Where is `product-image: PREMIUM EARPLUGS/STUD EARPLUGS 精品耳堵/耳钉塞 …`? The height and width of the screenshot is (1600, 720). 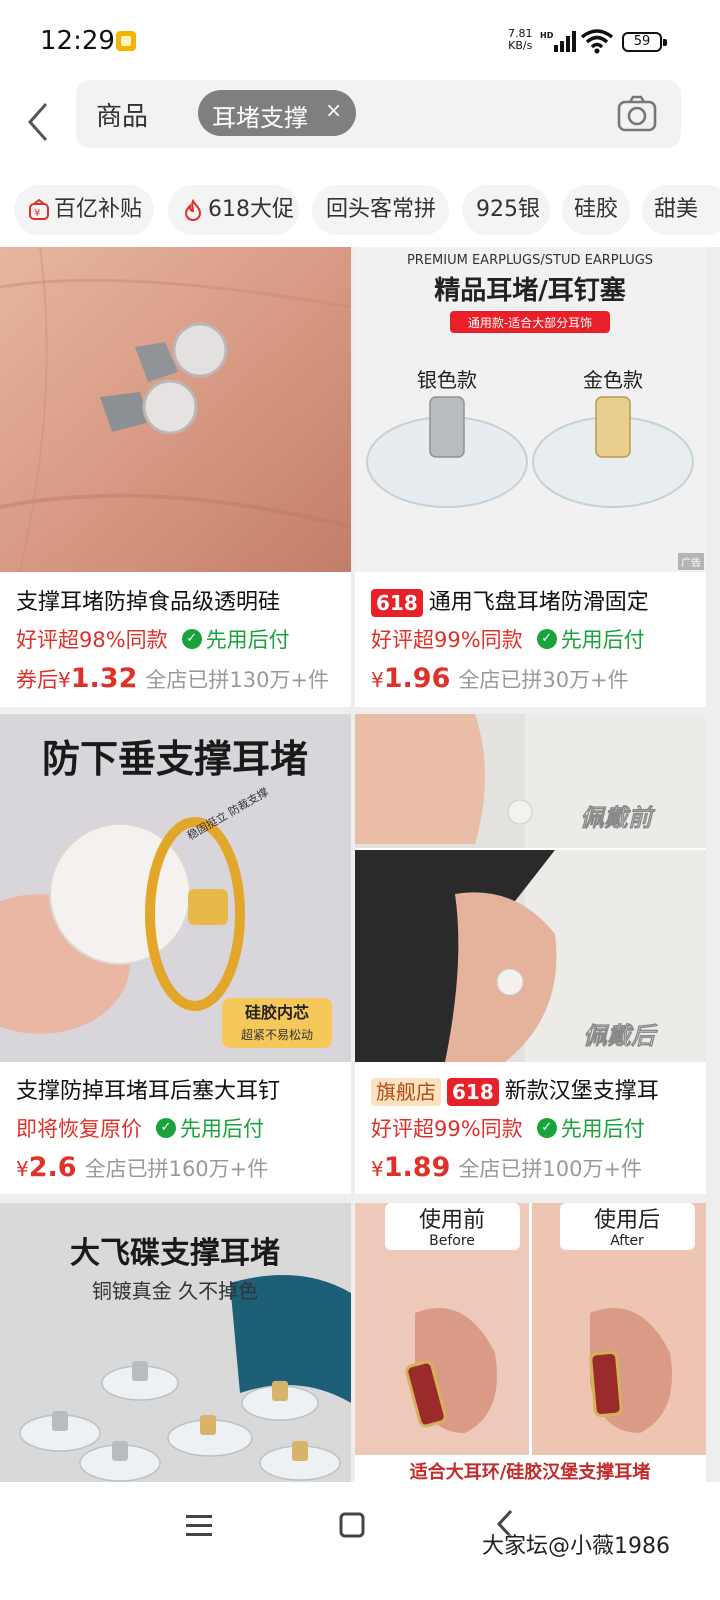
product-image: PREMIUM EARPLUGS/STUD EARPLUGS 精品耳堵/耳钉塞 … is located at coordinates (530, 409).